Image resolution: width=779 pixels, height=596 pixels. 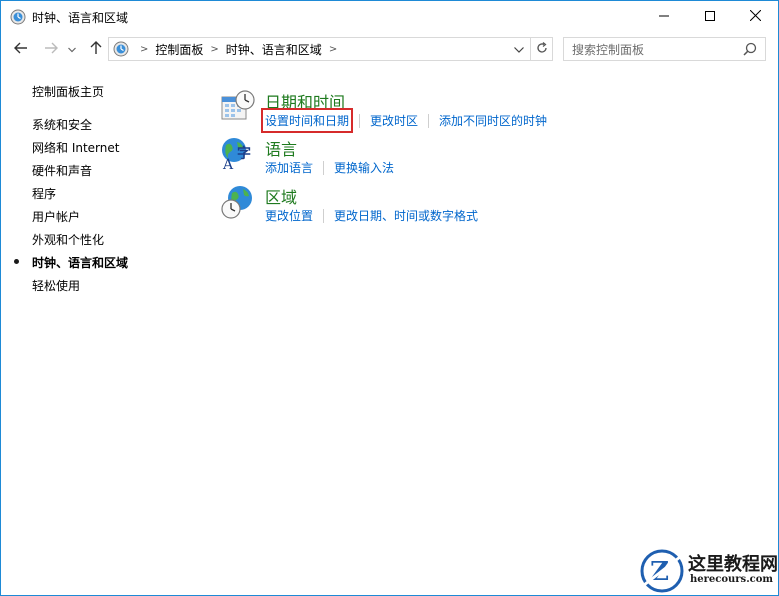 What do you see at coordinates (80, 262) in the screenshot?
I see `nav-clock-language-region: 时钟、语言和区域` at bounding box center [80, 262].